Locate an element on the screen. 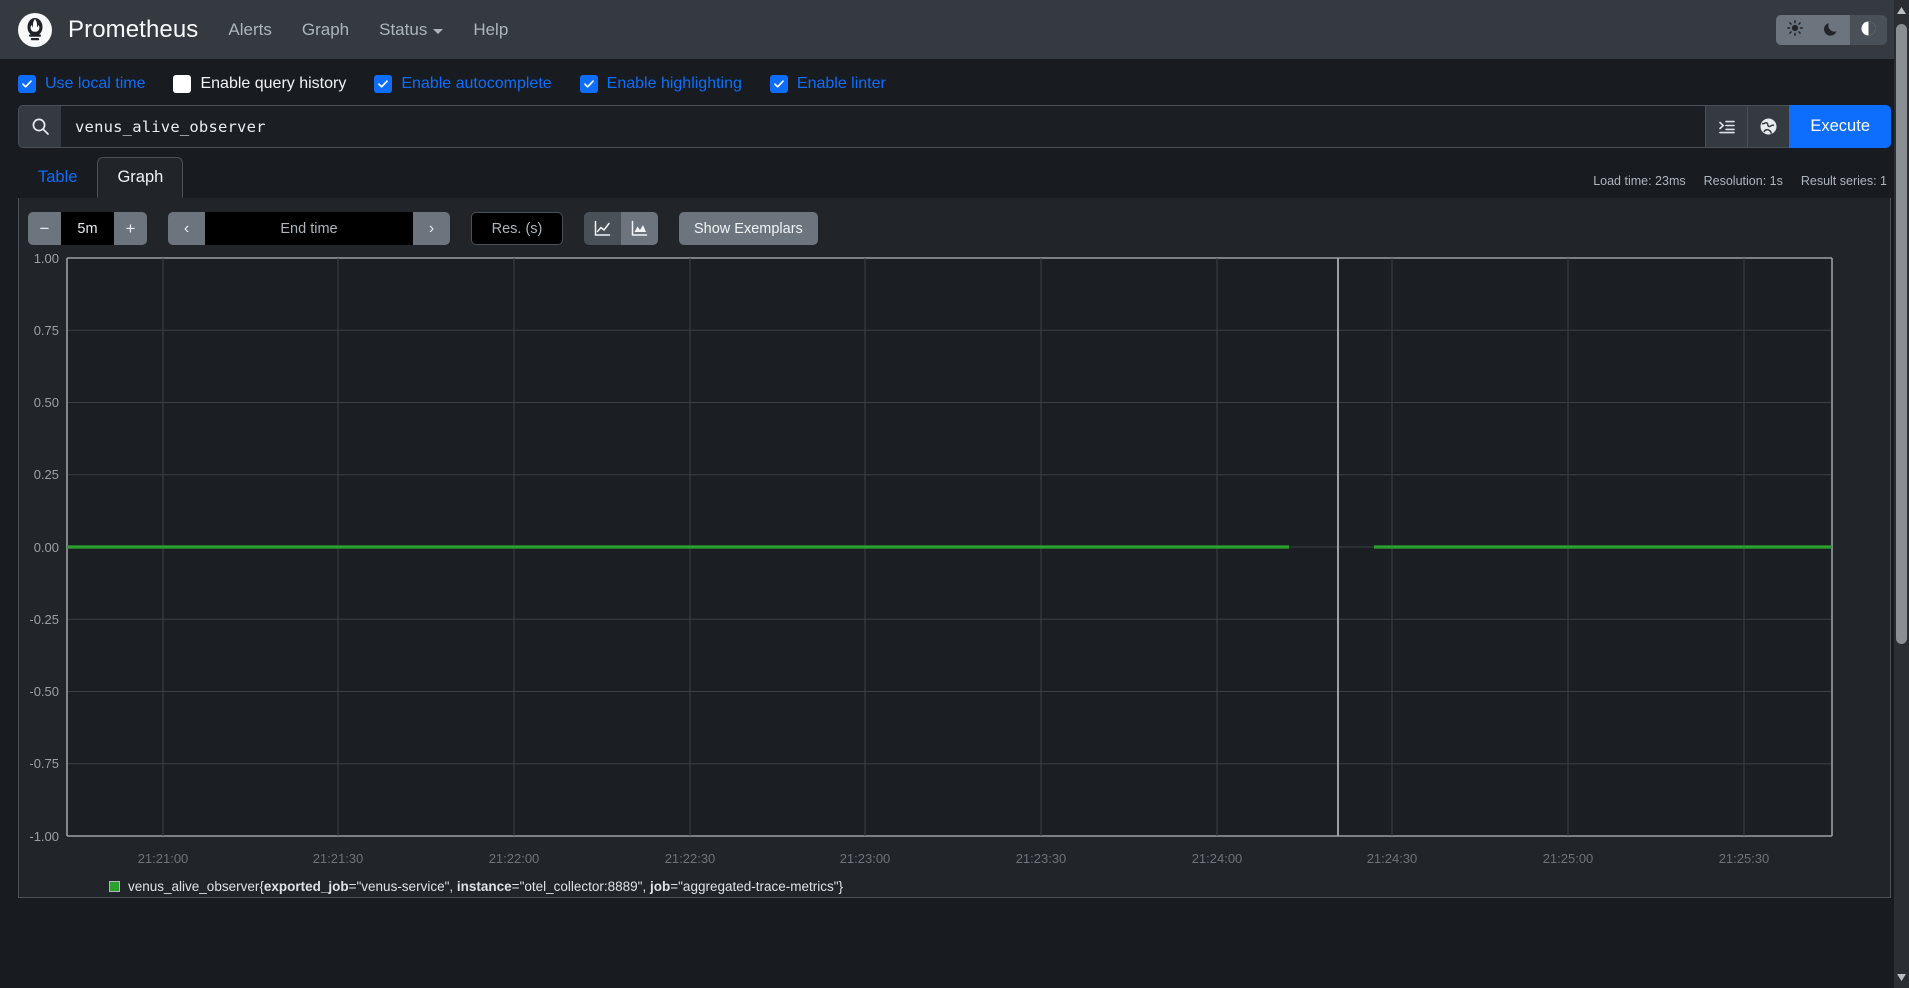 This screenshot has height=988, width=1909. dark-theme-button is located at coordinates (1831, 29).